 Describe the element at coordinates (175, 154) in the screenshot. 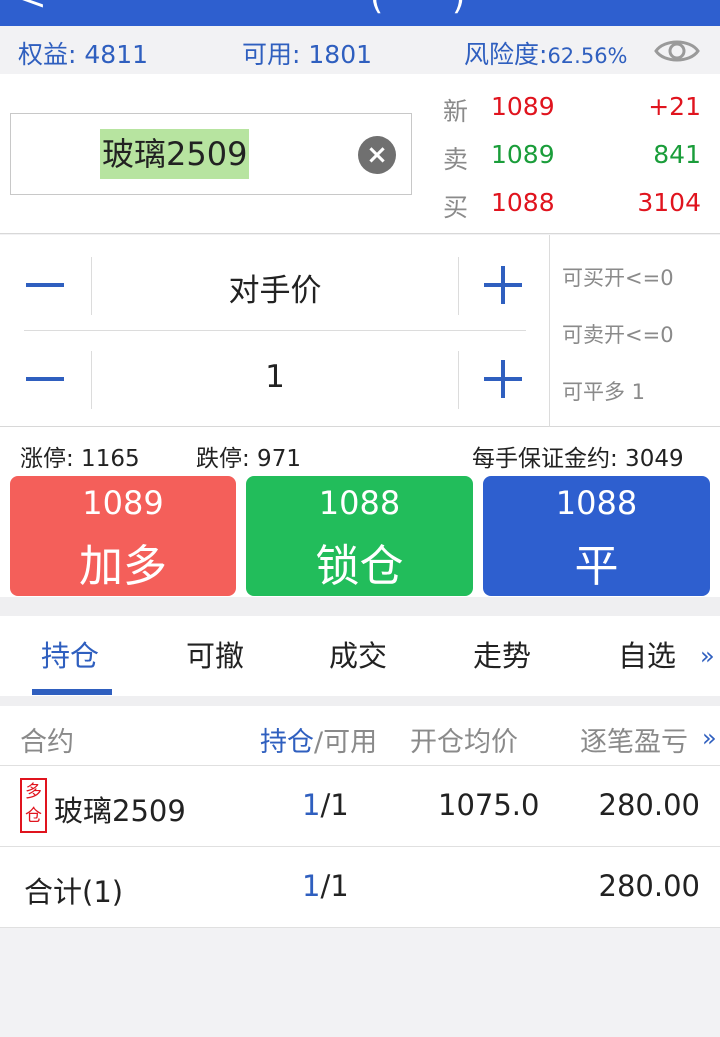

I see `contract-name: 玻璃2509` at that location.